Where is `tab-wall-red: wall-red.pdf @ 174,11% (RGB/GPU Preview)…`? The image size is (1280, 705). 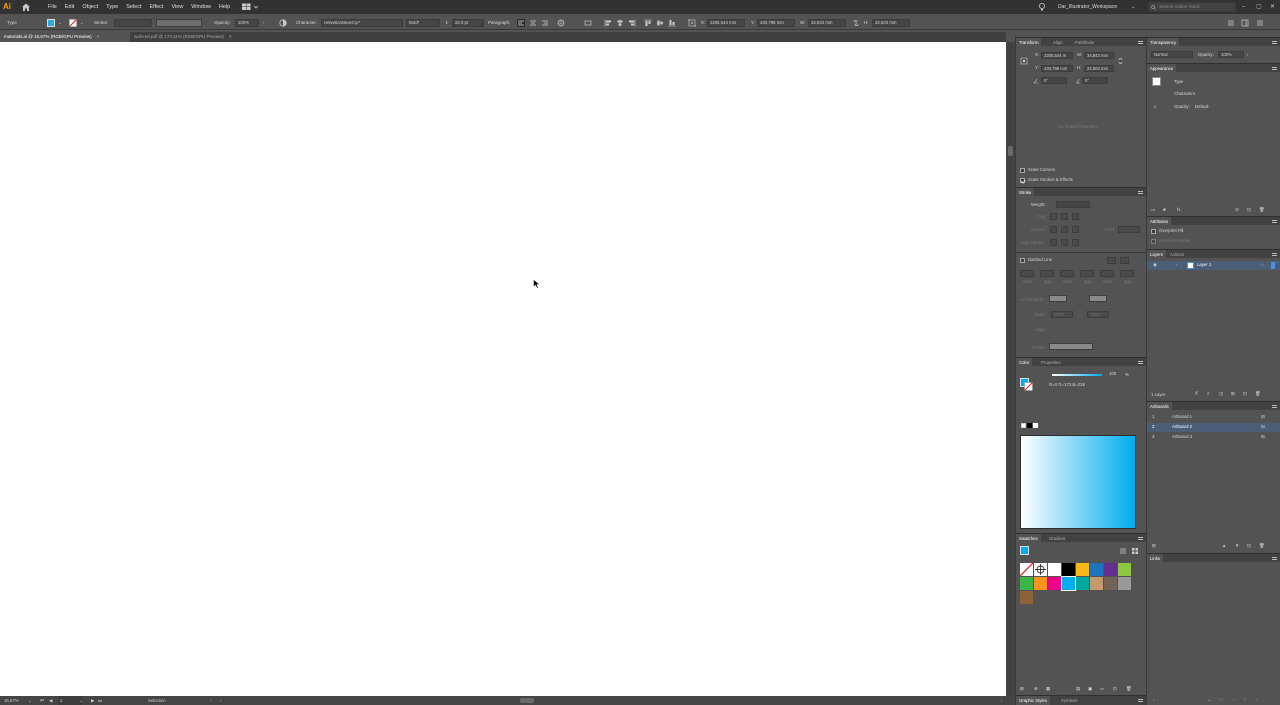
tab-wall-red: wall-red.pdf @ 174,11% (RGB/GPU Preview)… is located at coordinates (196, 37).